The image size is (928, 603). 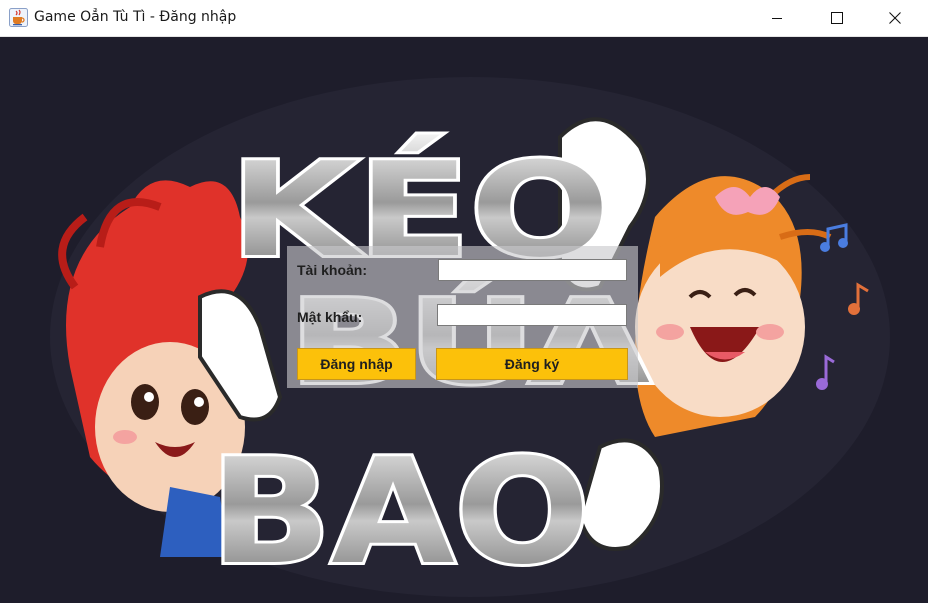 What do you see at coordinates (332, 270) in the screenshot?
I see `username-label: Tài khoản:` at bounding box center [332, 270].